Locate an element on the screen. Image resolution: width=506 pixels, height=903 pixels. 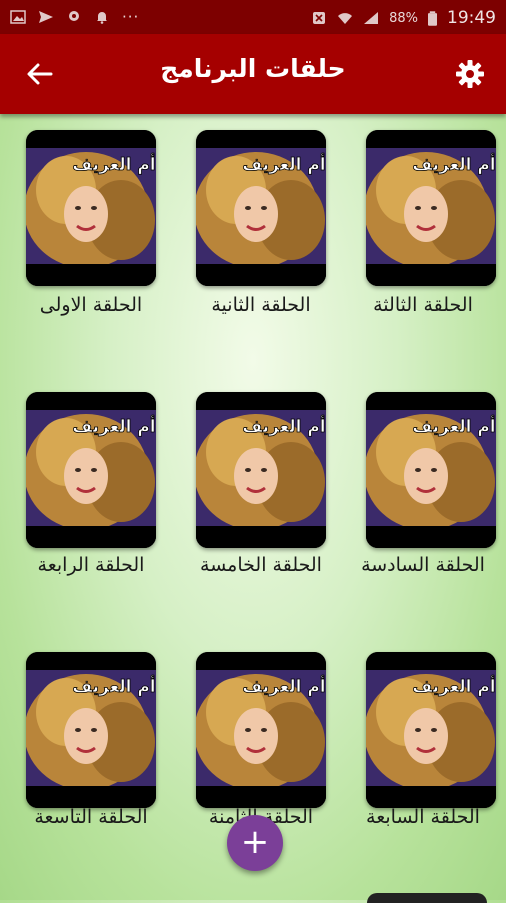
app-bar: حلقات البرنامج is located at coordinates (253, 74).